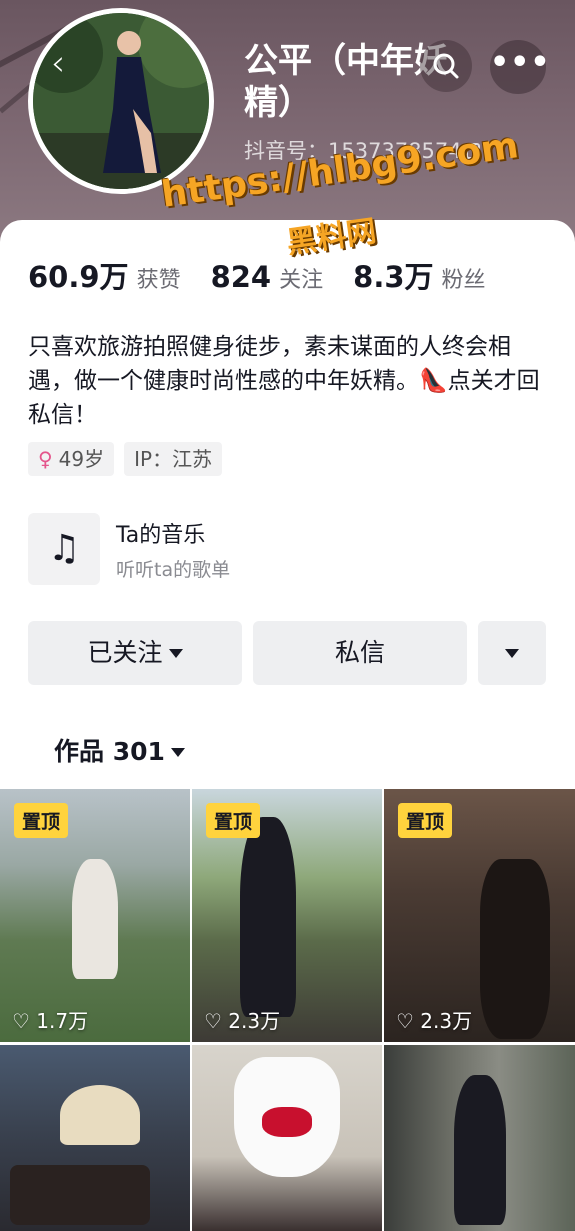 The width and height of the screenshot is (575, 1231). Describe the element at coordinates (173, 459) in the screenshot. I see `ip-tag: IP：江苏` at that location.